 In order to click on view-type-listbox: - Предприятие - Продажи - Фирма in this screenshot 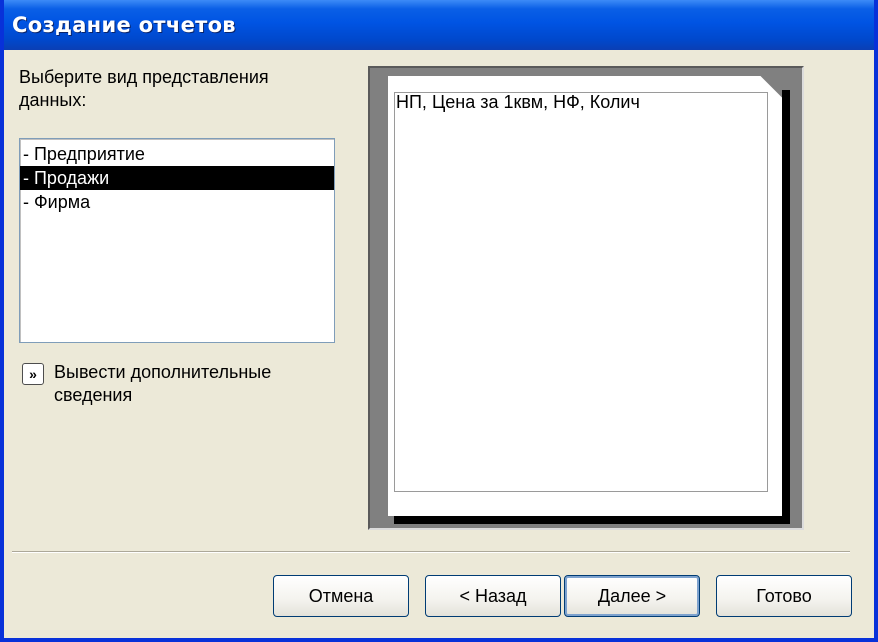, I will do `click(177, 240)`.